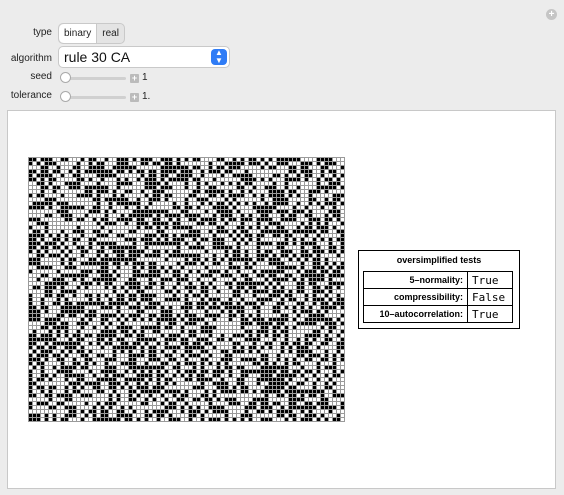  What do you see at coordinates (551, 14) in the screenshot?
I see `expand-icon: +` at bounding box center [551, 14].